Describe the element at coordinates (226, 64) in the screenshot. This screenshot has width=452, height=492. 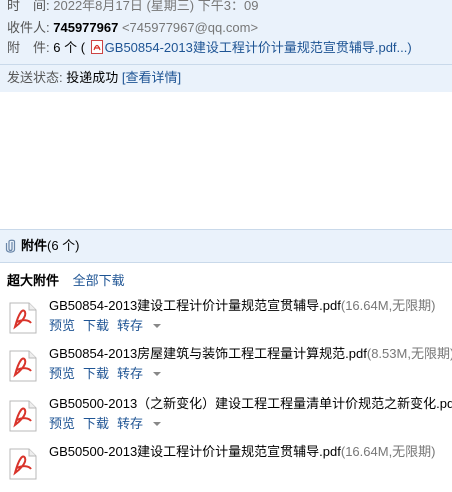
I see `header-divider` at that location.